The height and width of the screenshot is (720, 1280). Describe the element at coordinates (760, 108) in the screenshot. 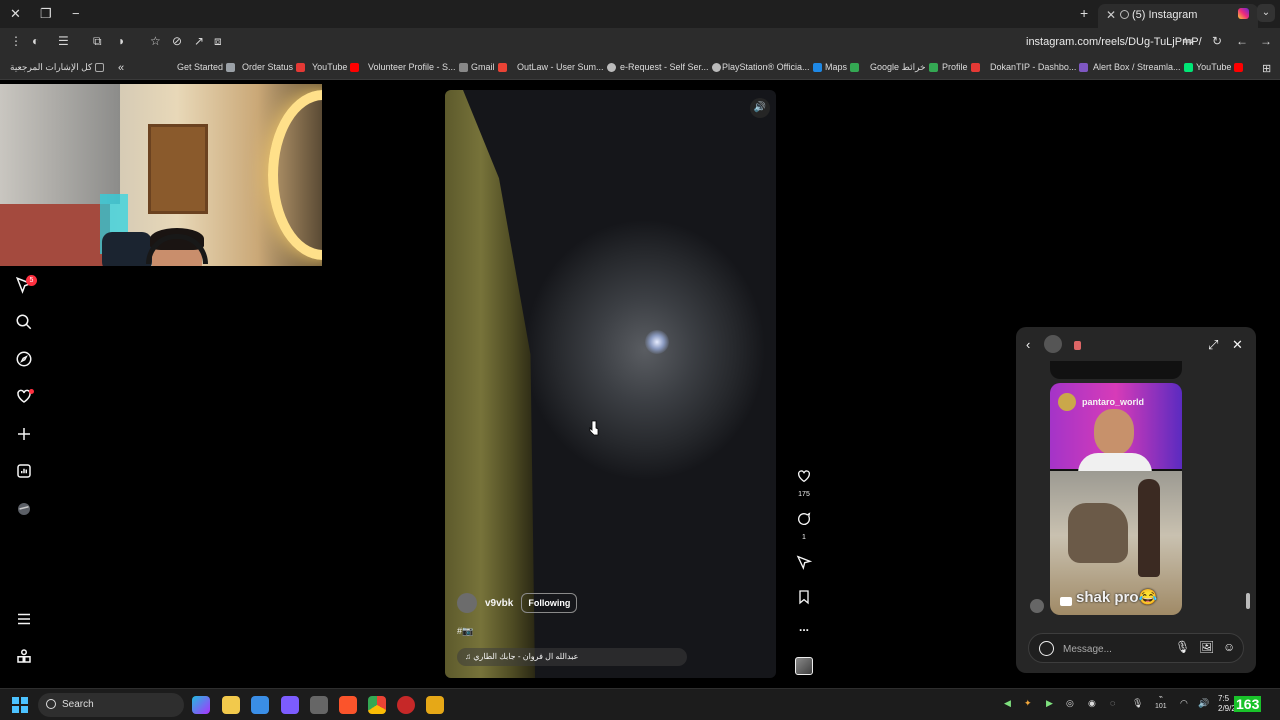

I see `sound-icon: 🔊` at that location.